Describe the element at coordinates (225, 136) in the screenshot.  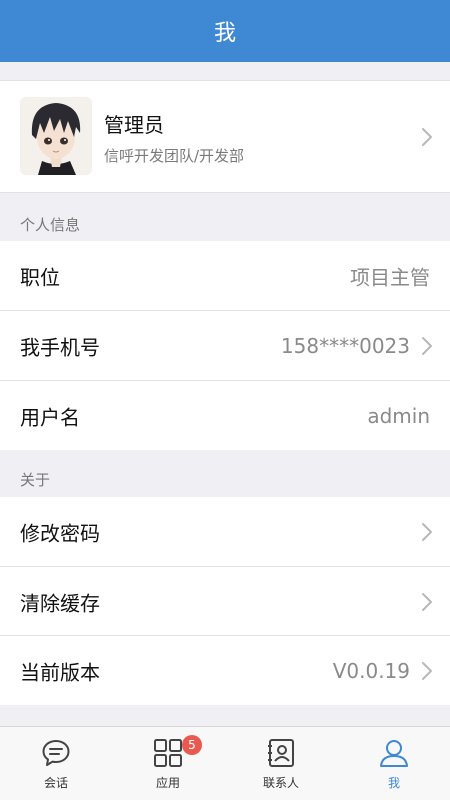
I see `profile-card: 管理员 信呼开发团队/开发部` at that location.